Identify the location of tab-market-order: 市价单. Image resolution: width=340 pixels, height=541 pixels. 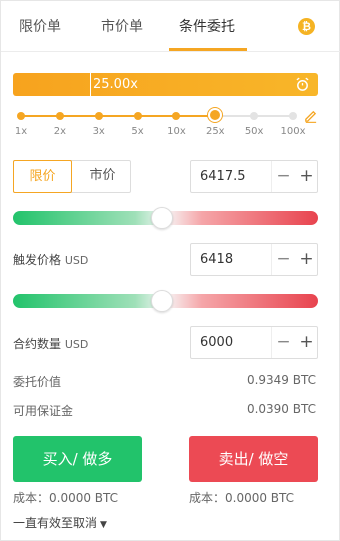
(122, 26).